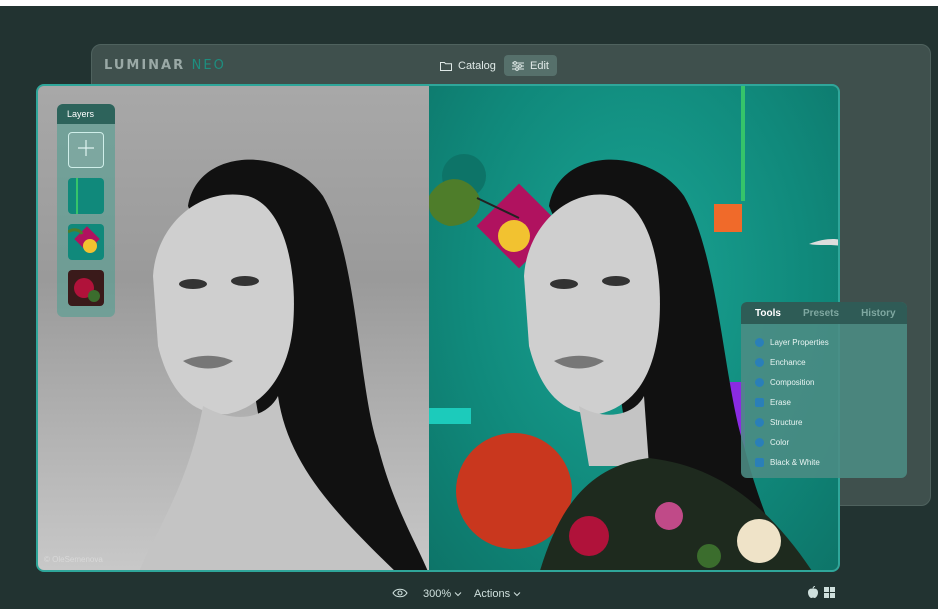  What do you see at coordinates (786, 422) in the screenshot?
I see `tool-label: Structure` at bounding box center [786, 422].